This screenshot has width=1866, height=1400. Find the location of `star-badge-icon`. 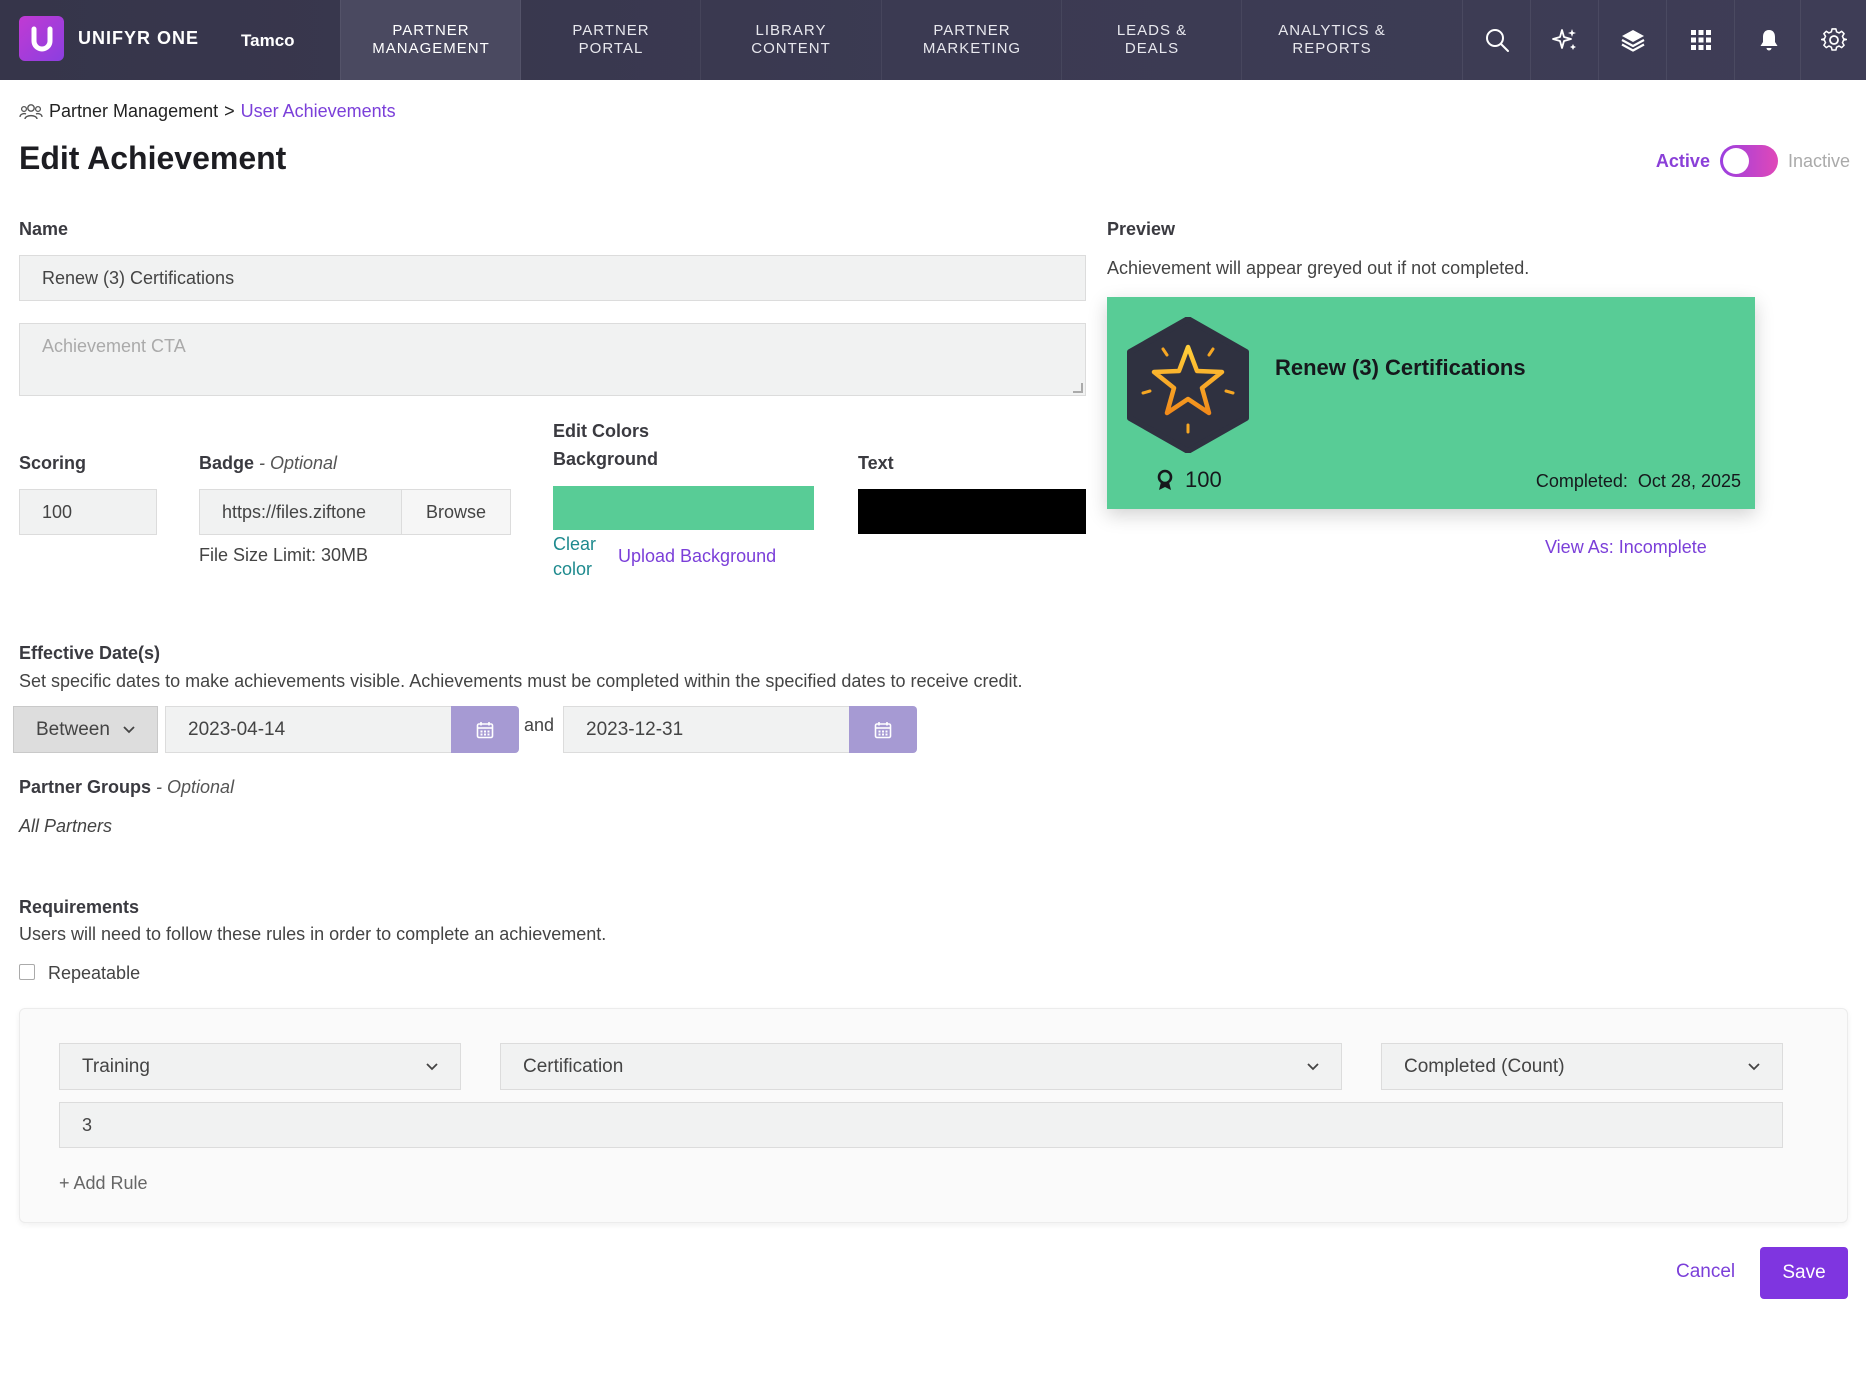

star-badge-icon is located at coordinates (1188, 385).